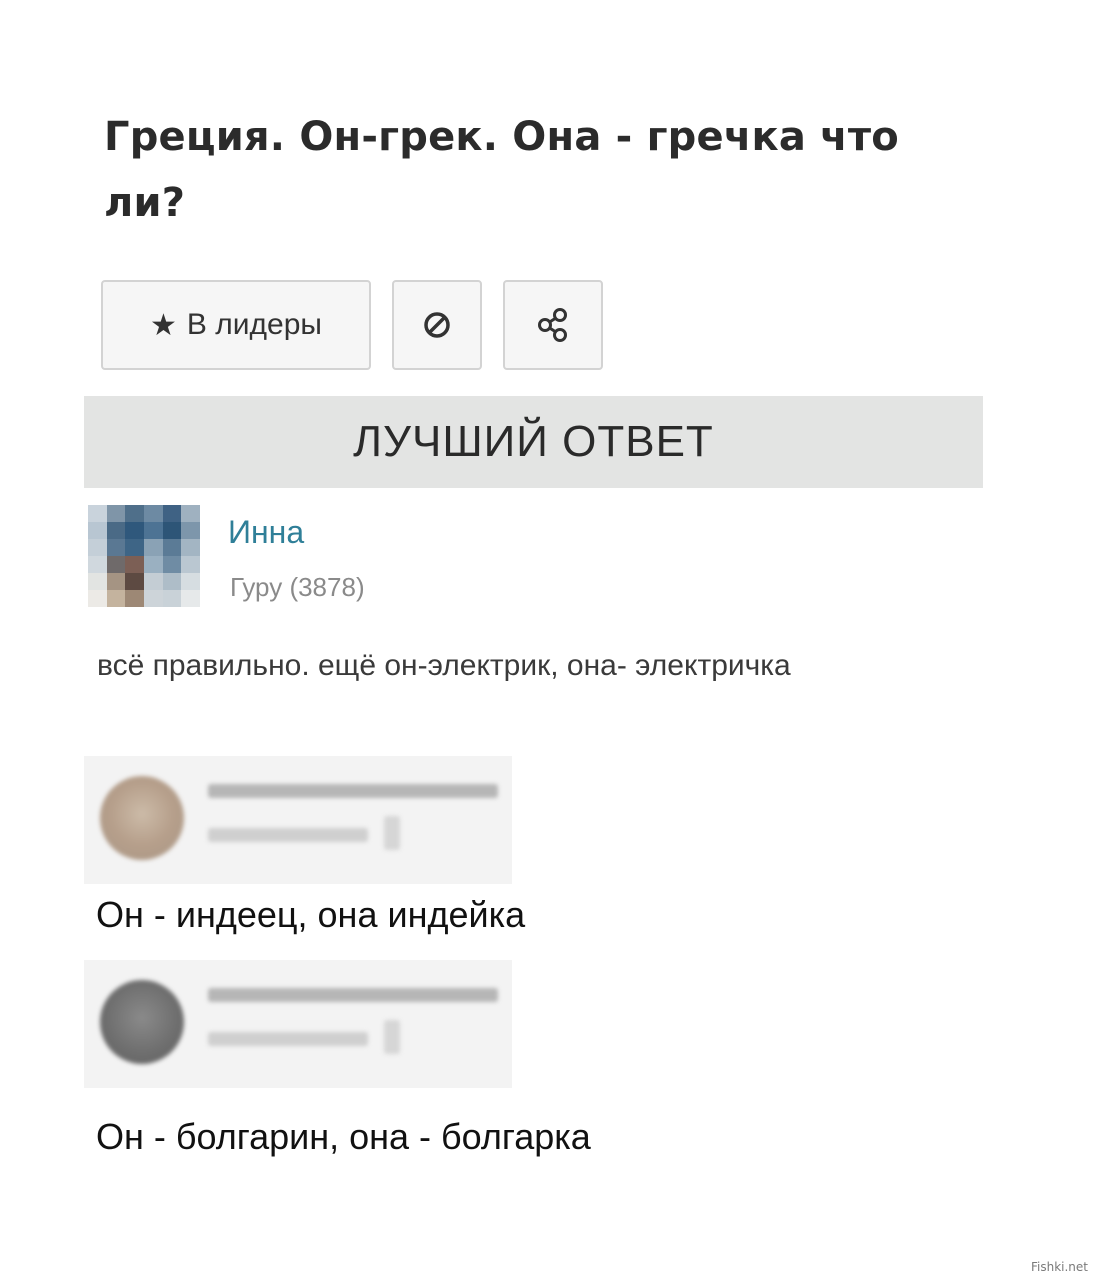  I want to click on block-icon, so click(437, 325).